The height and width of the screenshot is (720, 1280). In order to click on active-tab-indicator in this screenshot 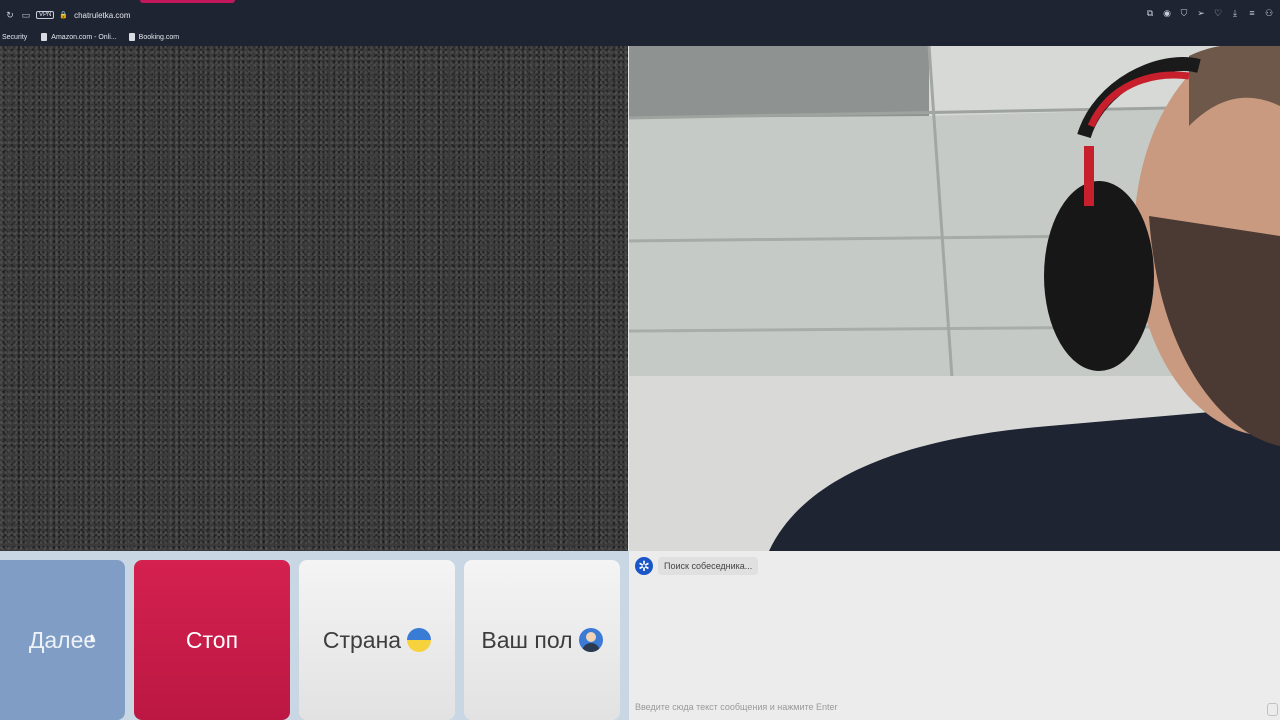, I will do `click(187, 1)`.